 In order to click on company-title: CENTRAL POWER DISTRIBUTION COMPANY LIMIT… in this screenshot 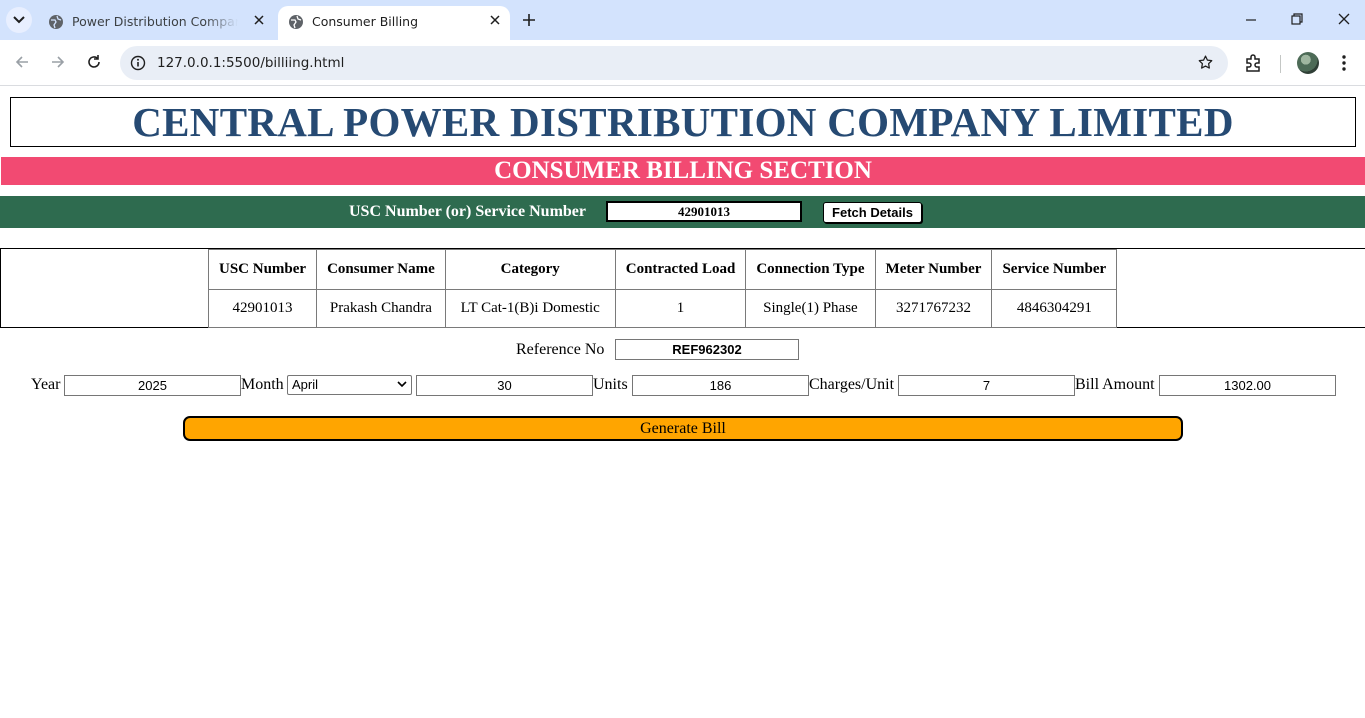, I will do `click(683, 122)`.